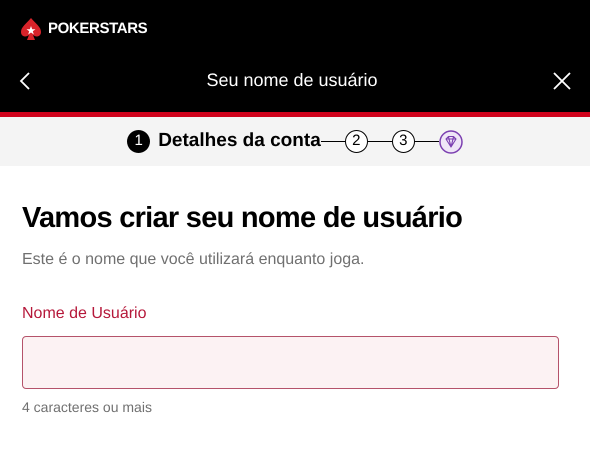 This screenshot has width=590, height=464. Describe the element at coordinates (243, 218) in the screenshot. I see `heading: Vamos criar seu nome de usuário` at that location.